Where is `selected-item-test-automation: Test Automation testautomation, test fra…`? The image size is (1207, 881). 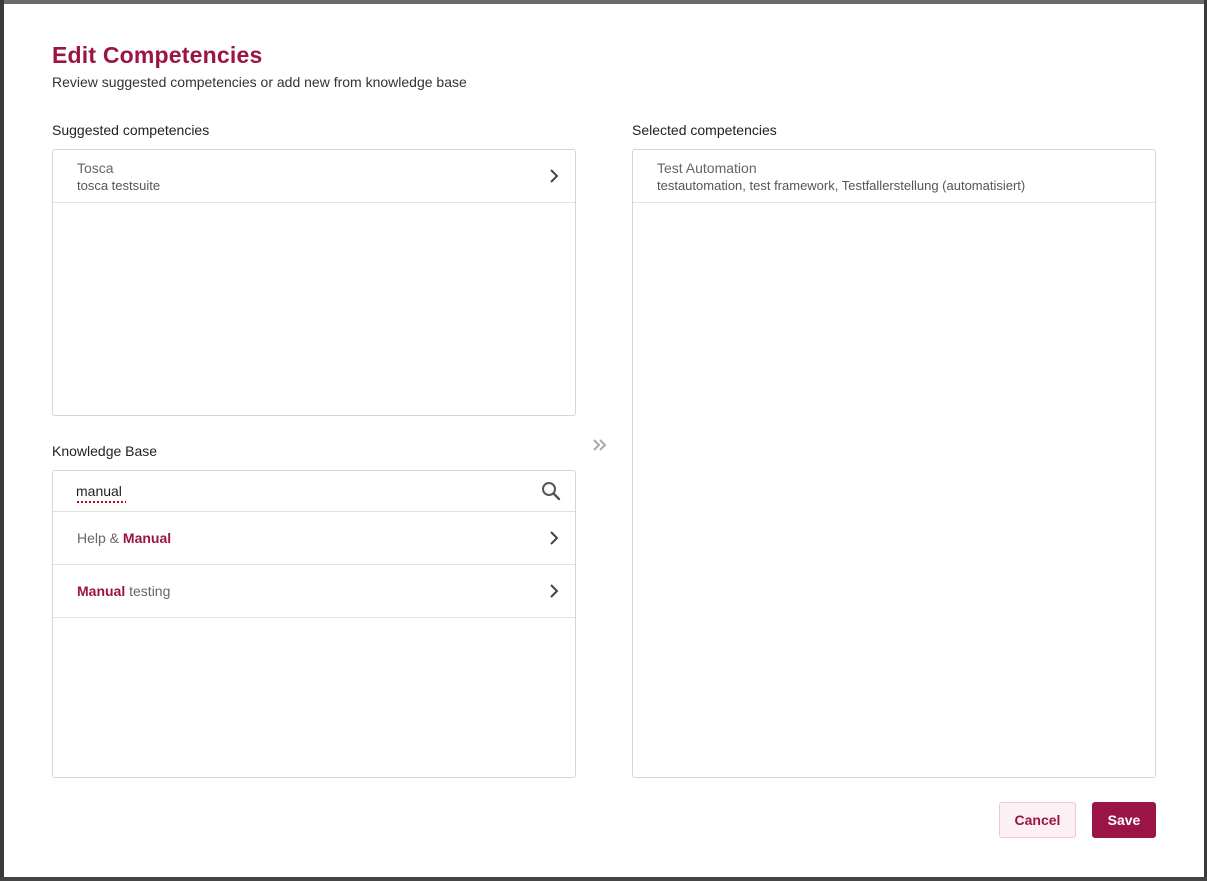 selected-item-test-automation: Test Automation testautomation, test fra… is located at coordinates (894, 176).